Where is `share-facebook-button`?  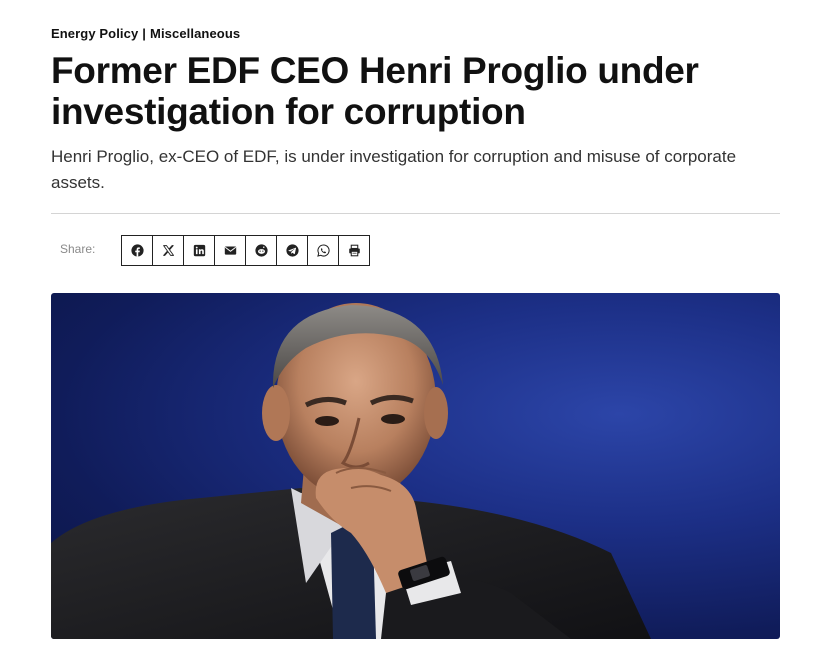
share-facebook-button is located at coordinates (137, 250).